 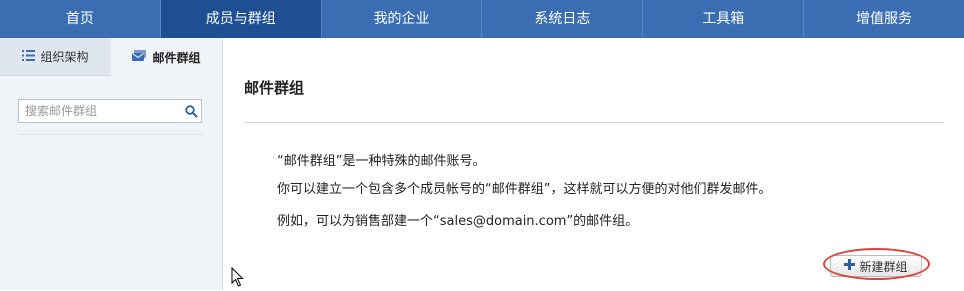 What do you see at coordinates (594, 122) in the screenshot?
I see `title-divider` at bounding box center [594, 122].